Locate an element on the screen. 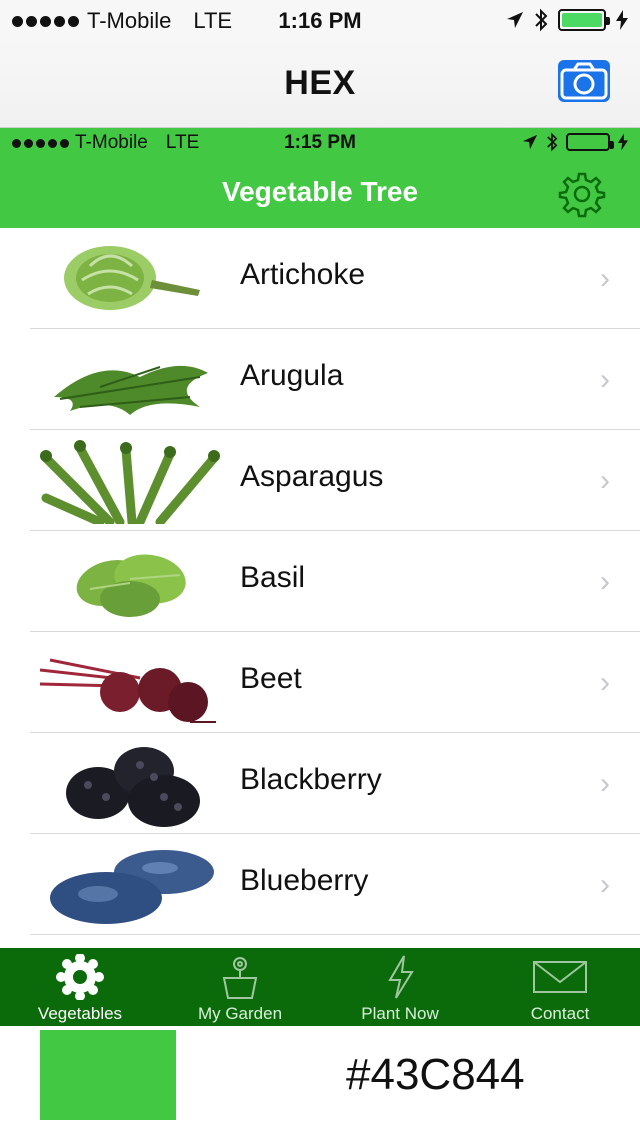 This screenshot has height=1136, width=640. tab-plant-now: Plant Now is located at coordinates (400, 987).